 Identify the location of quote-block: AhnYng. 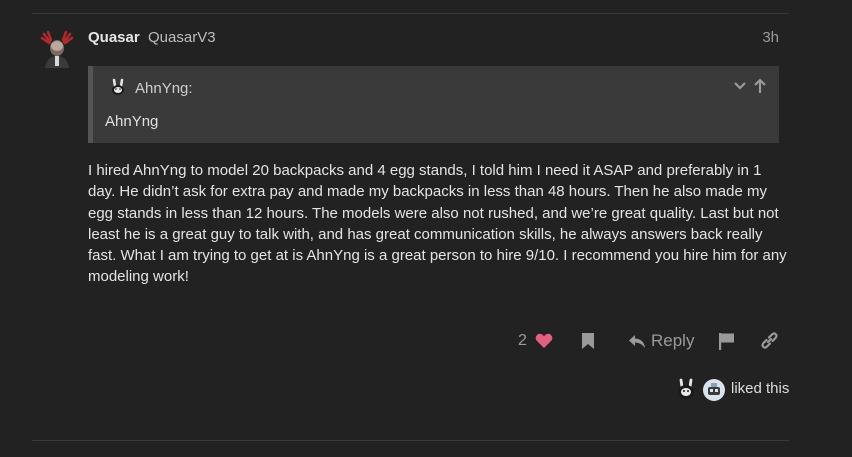
(433, 104).